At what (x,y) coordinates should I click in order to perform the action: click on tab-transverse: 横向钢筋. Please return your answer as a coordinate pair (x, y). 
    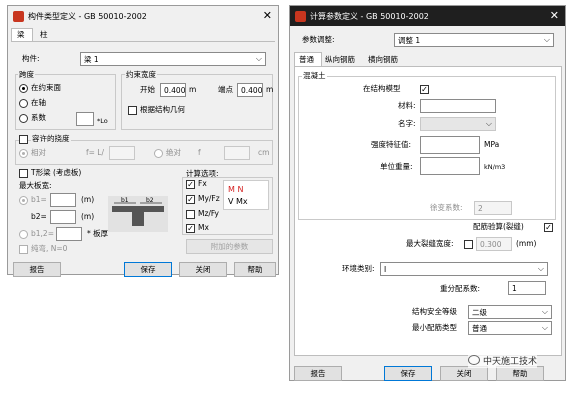
    Looking at the image, I should click on (387, 59).